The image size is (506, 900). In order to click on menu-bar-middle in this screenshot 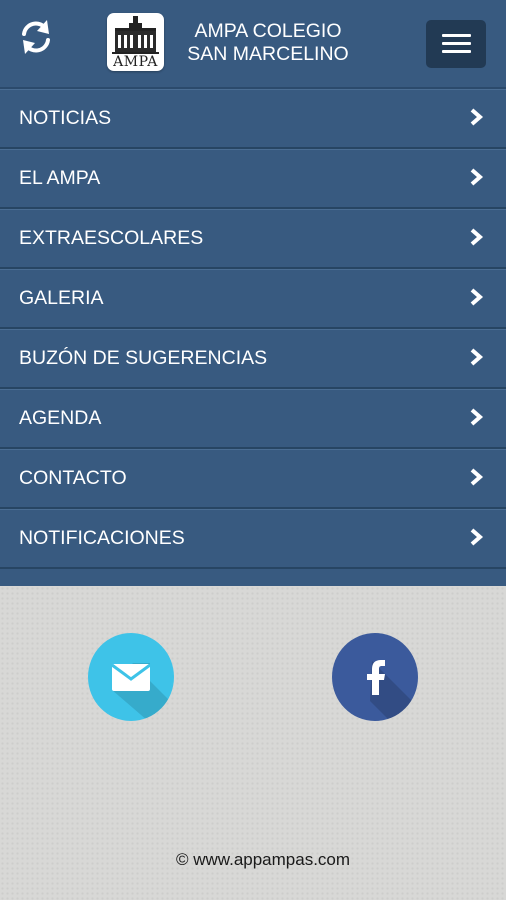, I will do `click(456, 43)`.